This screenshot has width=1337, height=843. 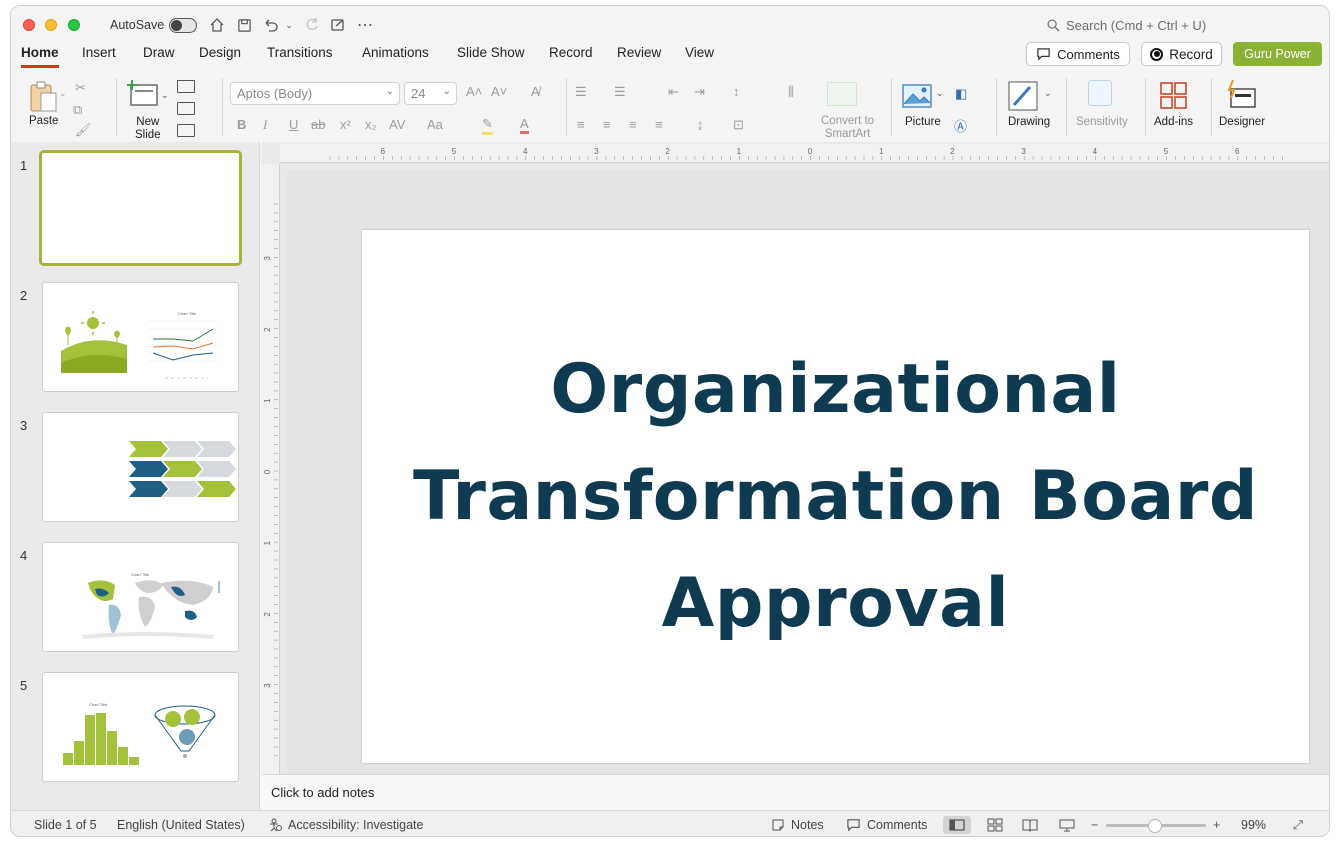 I want to click on change-case-icon: Aa, so click(x=435, y=124).